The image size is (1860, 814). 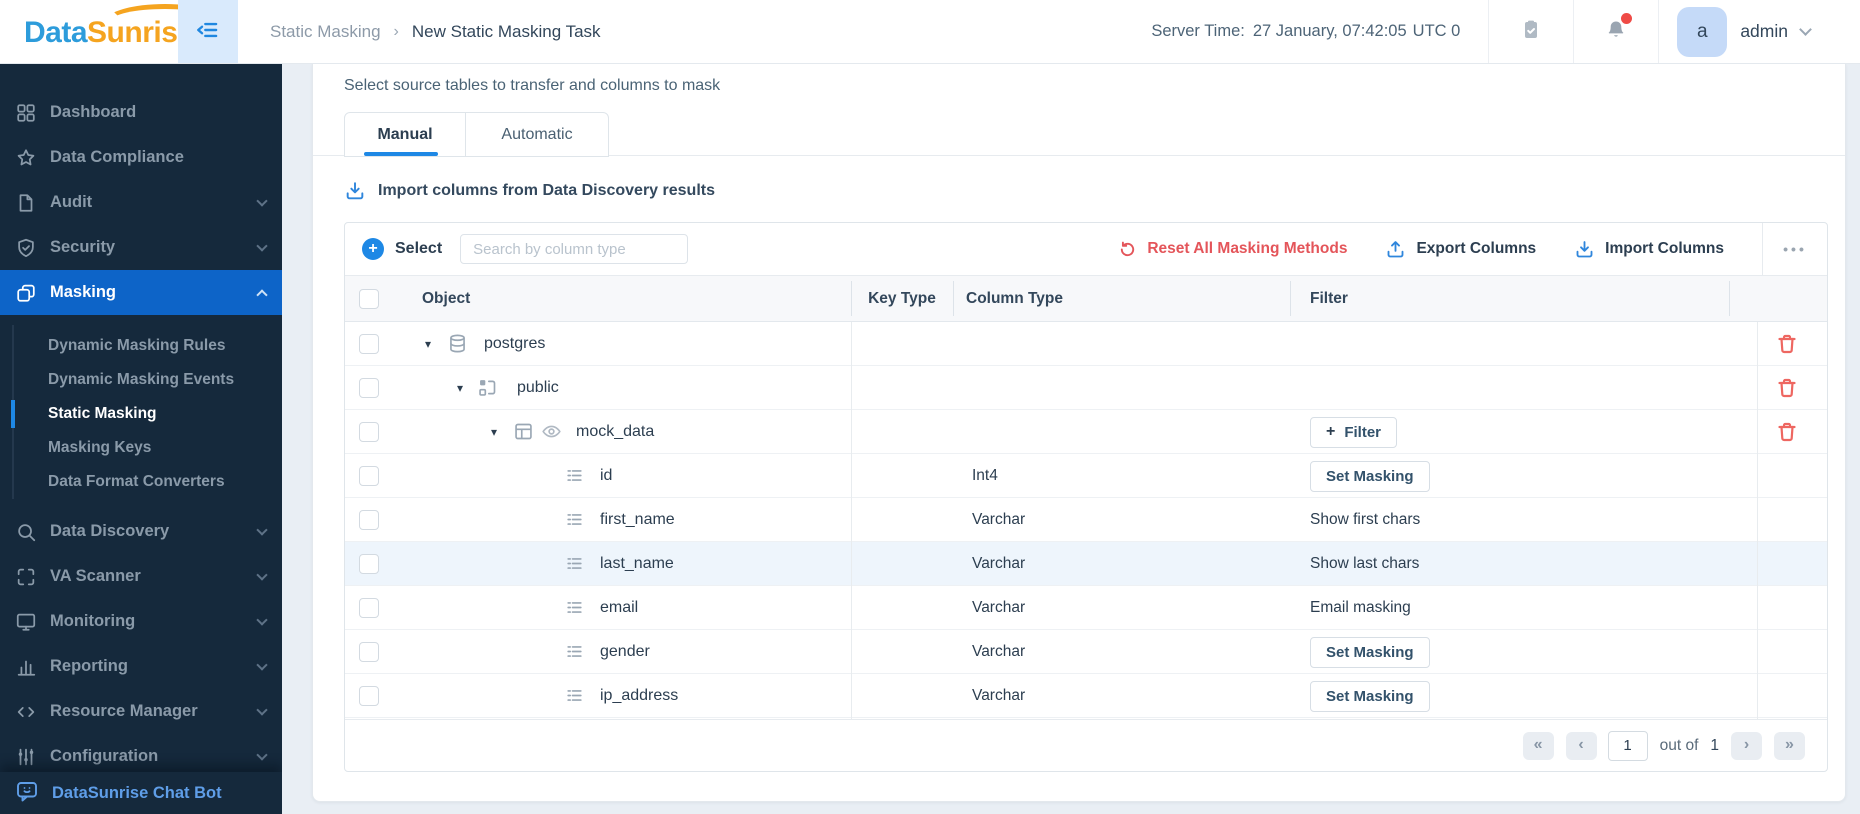 I want to click on sidebar-subitem-dynamic-masking-rules: Dynamic Masking Rules, so click(x=141, y=346).